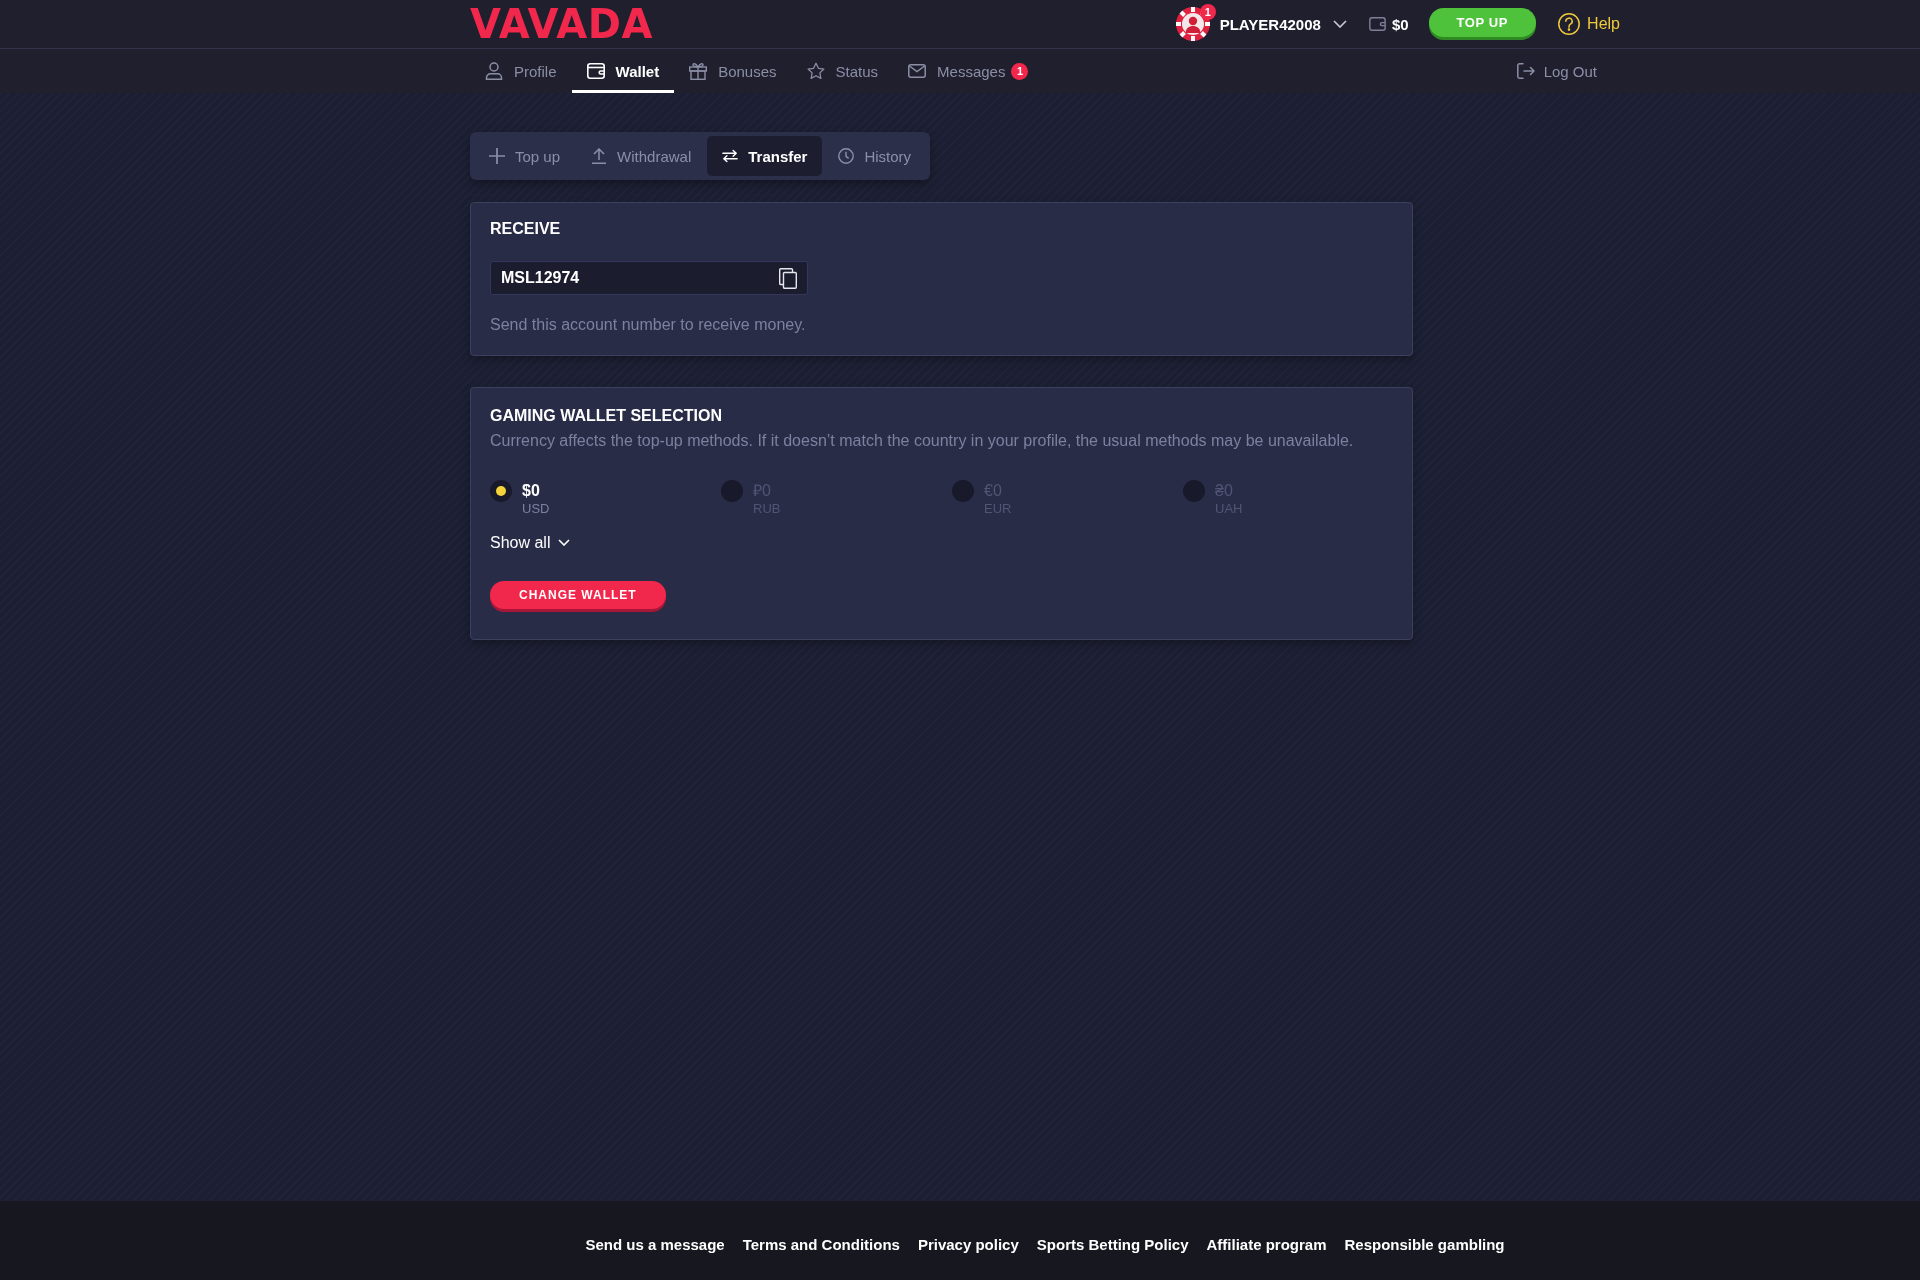 The height and width of the screenshot is (1280, 1920). I want to click on show-all-button: Show all, so click(530, 542).